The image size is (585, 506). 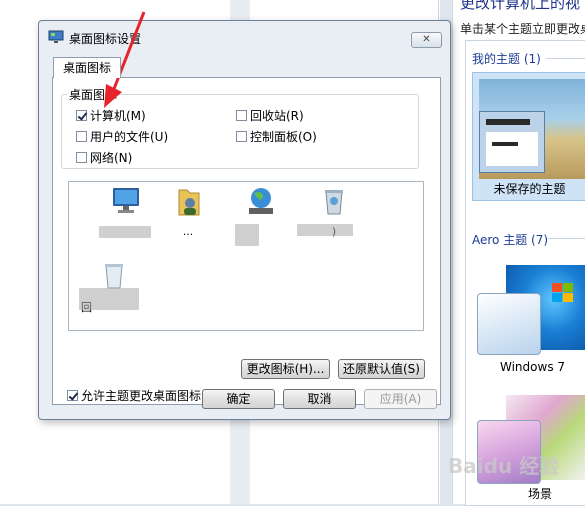 I want to click on window-preview-icon, so click(x=512, y=142).